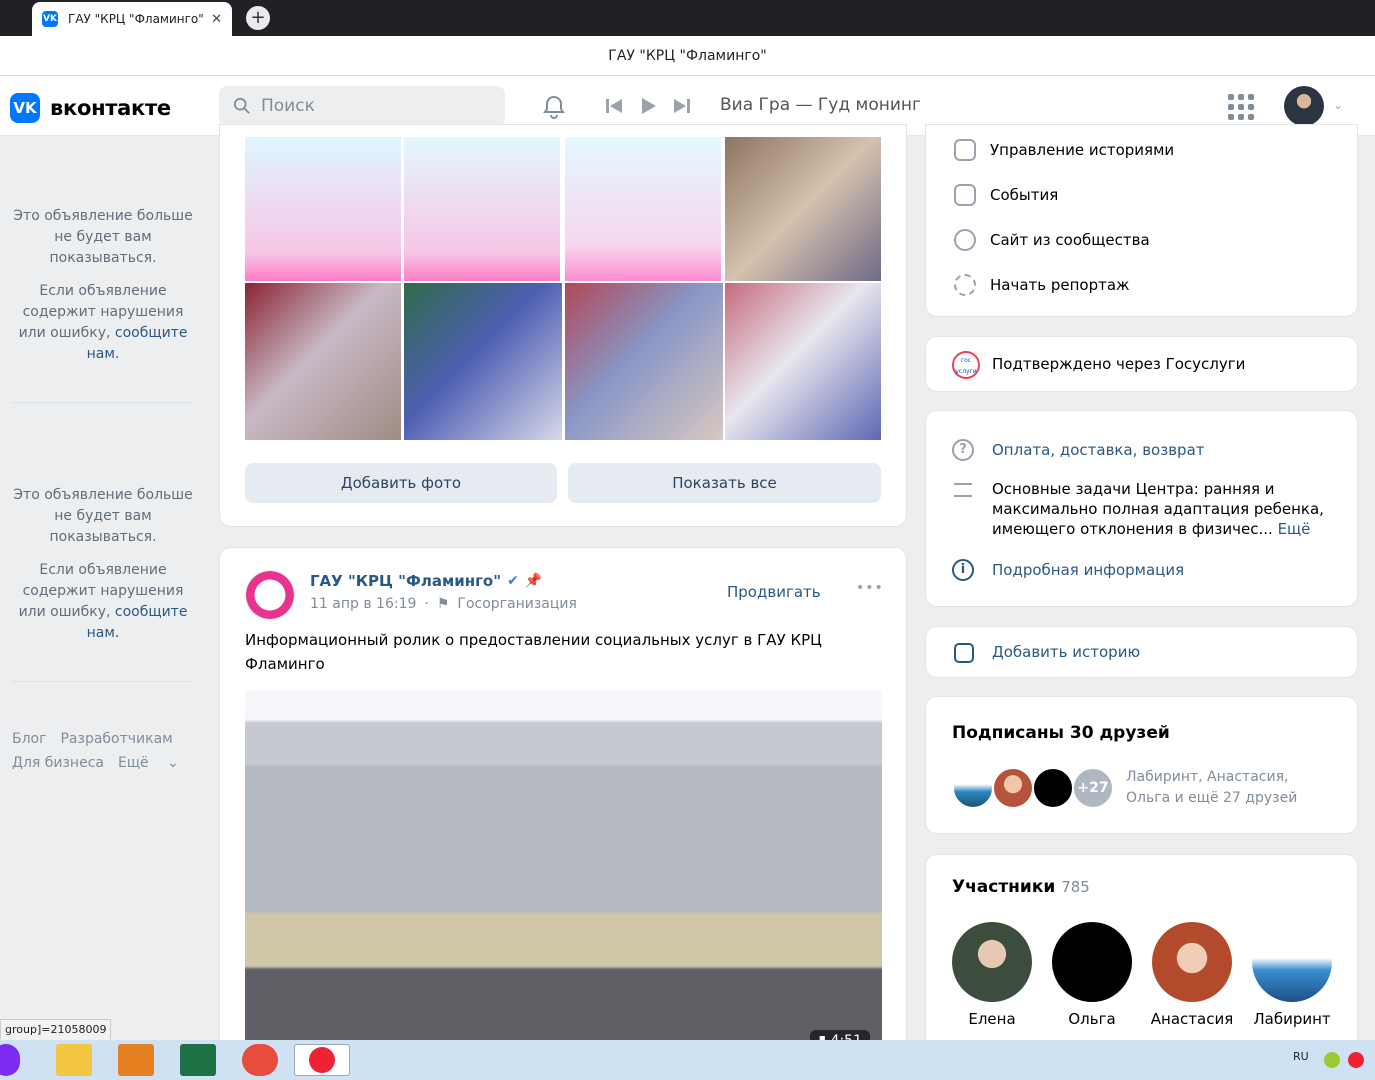  Describe the element at coordinates (648, 106) in the screenshot. I see `play-icon` at that location.